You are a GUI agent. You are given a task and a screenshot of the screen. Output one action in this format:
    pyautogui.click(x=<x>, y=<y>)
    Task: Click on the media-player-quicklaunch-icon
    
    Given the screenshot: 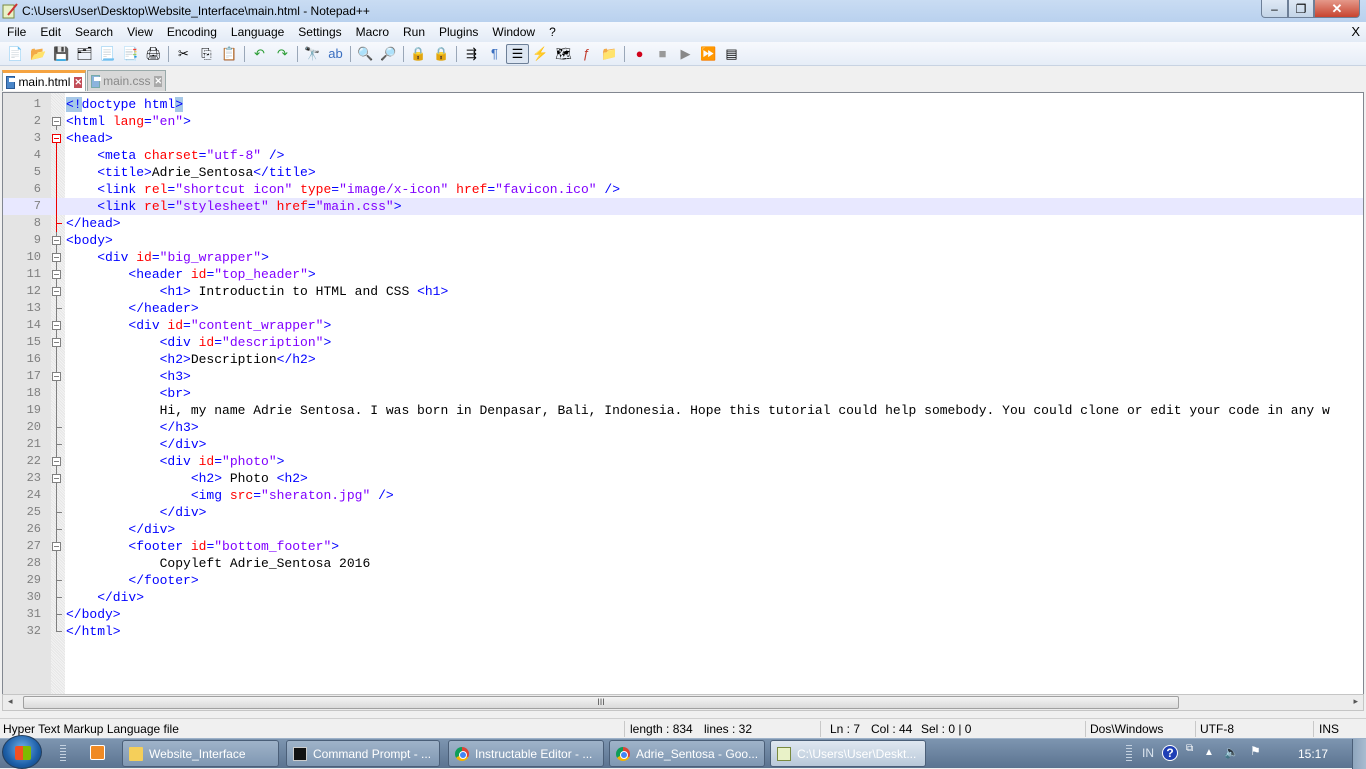 What is the action you would take?
    pyautogui.click(x=97, y=752)
    